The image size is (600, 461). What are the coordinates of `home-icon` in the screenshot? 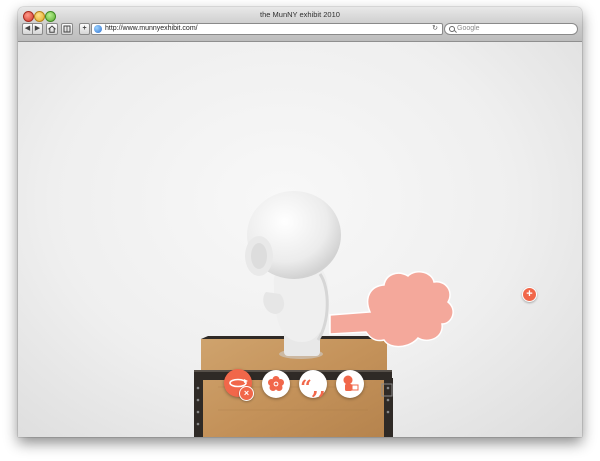 It's located at (52, 29).